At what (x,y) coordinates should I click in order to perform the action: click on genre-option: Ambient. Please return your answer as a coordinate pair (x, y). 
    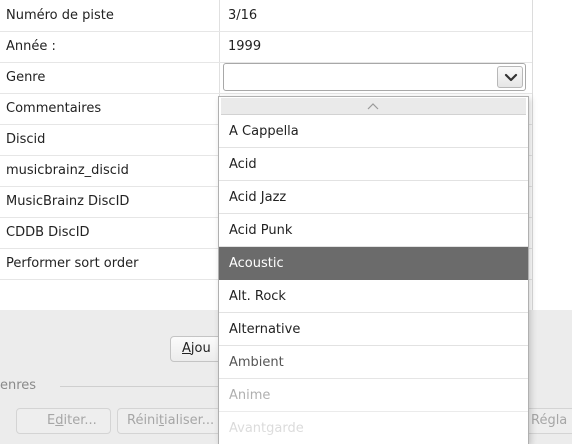
    Looking at the image, I should click on (373, 362).